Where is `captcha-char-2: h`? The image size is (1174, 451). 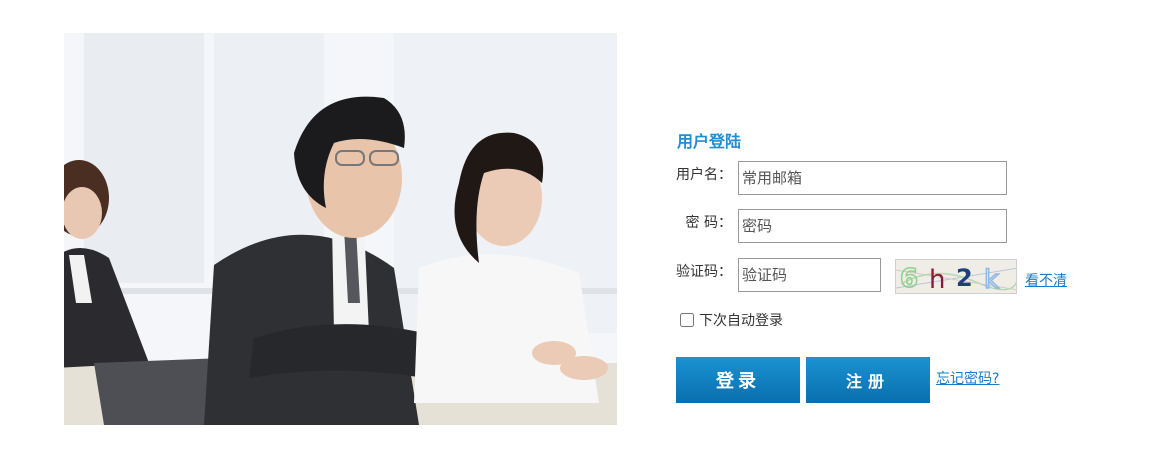 captcha-char-2: h is located at coordinates (937, 279).